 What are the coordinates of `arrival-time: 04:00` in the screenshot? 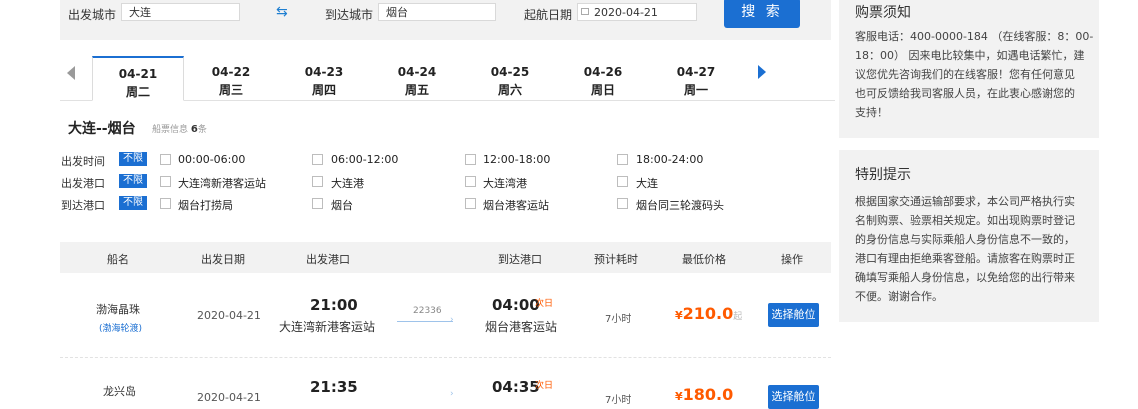 It's located at (516, 305).